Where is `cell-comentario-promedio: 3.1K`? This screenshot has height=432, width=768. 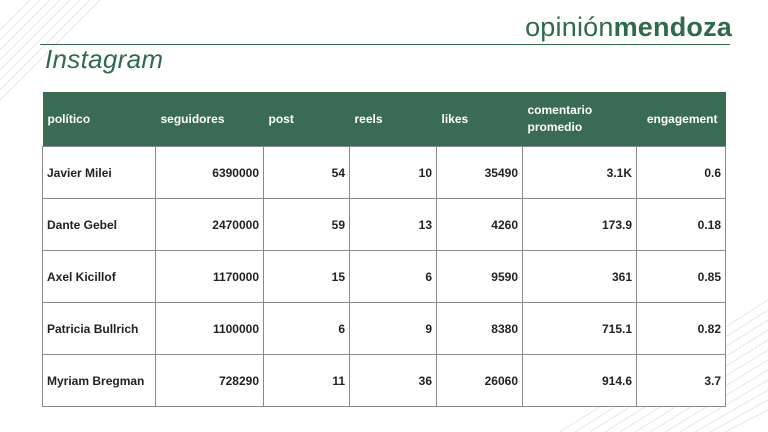
cell-comentario-promedio: 3.1K is located at coordinates (579, 172).